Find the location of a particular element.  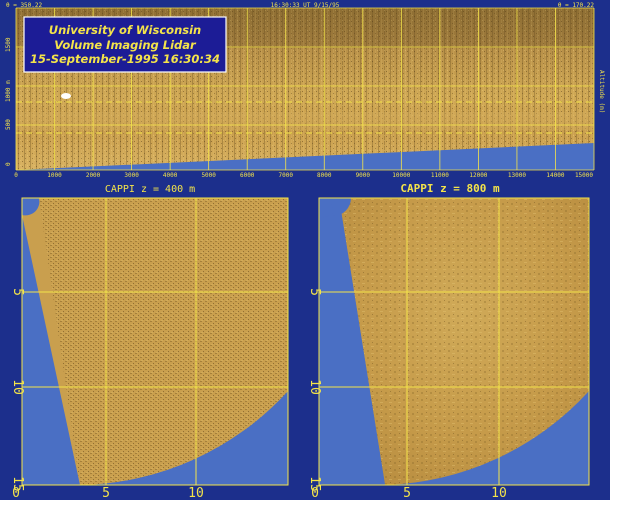

theta-right-label: θ = 170.22 is located at coordinates (576, 5).